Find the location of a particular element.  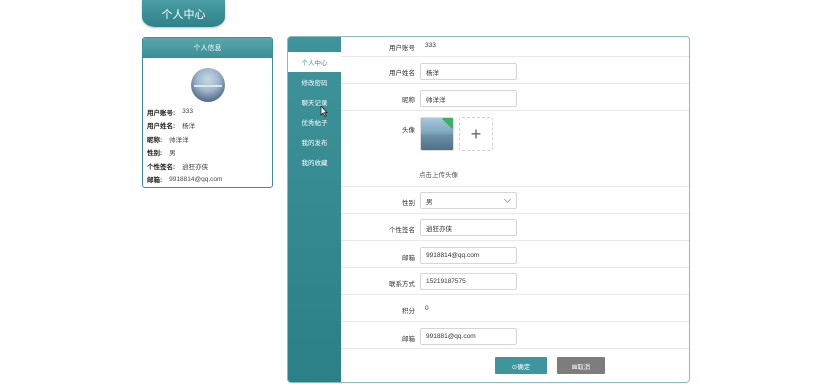

info-key: 用户姓名: is located at coordinates (161, 127).